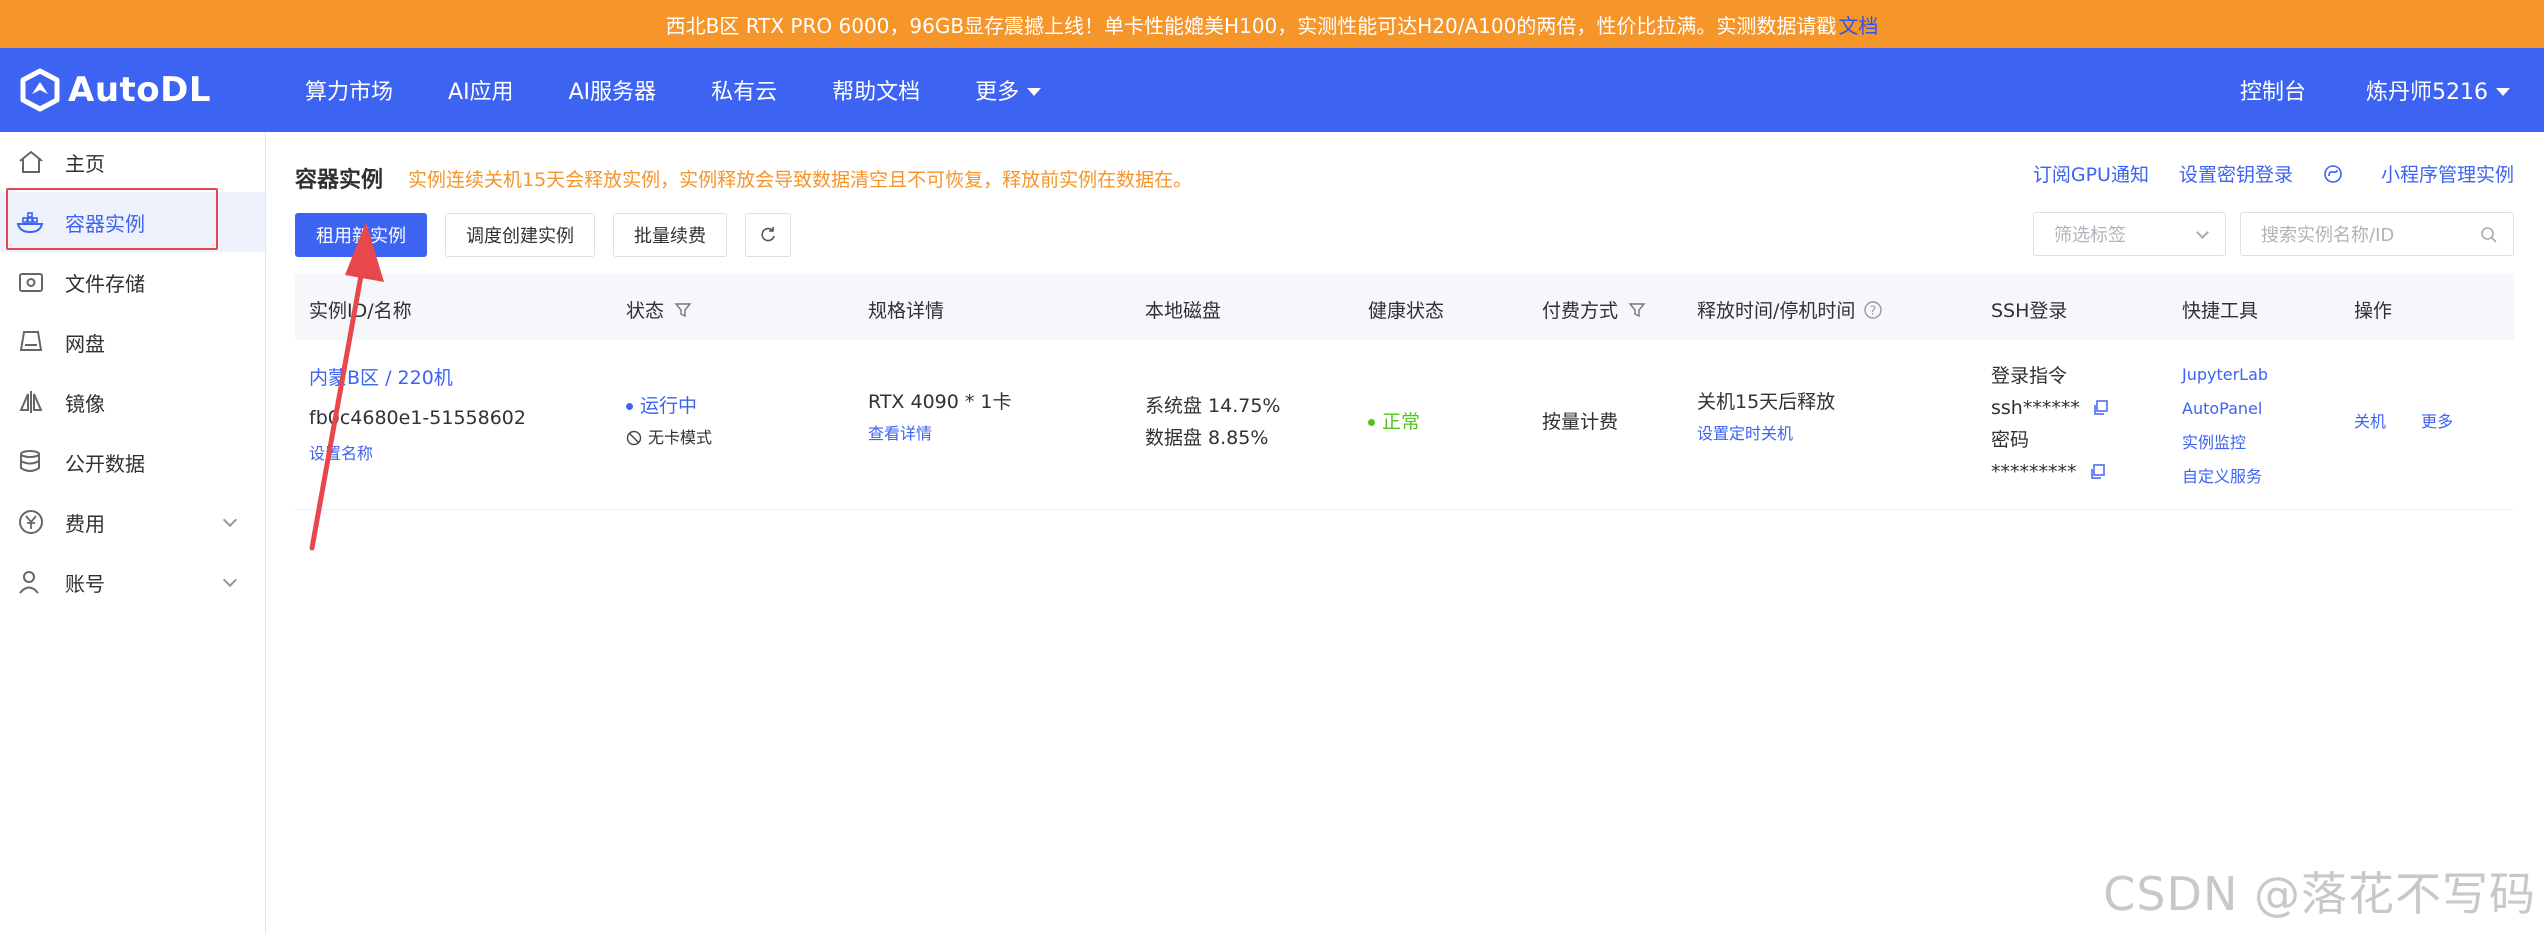 The width and height of the screenshot is (2544, 934). I want to click on th-instance-id: 实例ID/名称, so click(360, 311).